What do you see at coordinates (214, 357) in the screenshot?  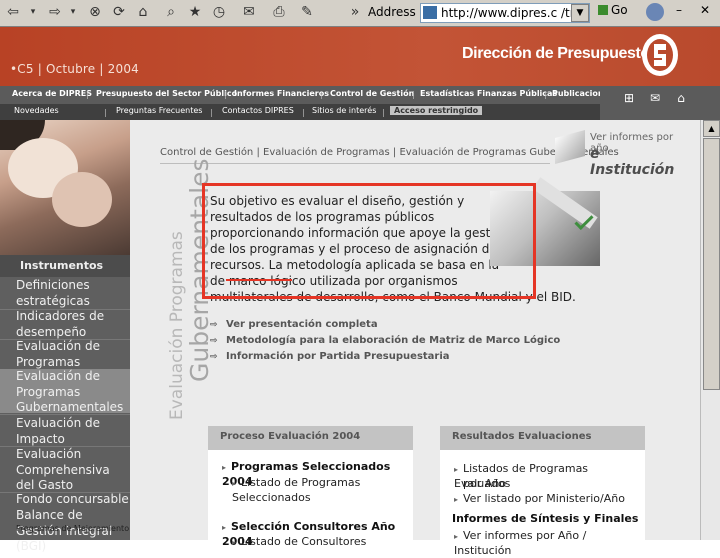 I see `arrow-icon: ⇨` at bounding box center [214, 357].